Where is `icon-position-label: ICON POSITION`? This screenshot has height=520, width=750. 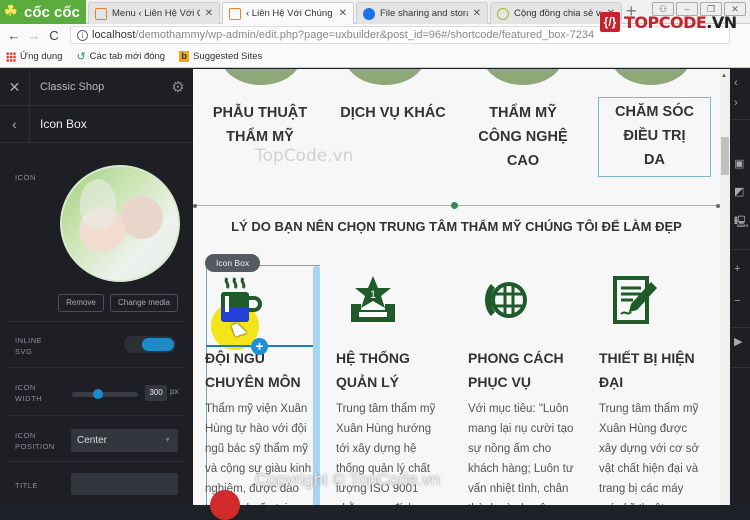 icon-position-label: ICON POSITION is located at coordinates (35, 441).